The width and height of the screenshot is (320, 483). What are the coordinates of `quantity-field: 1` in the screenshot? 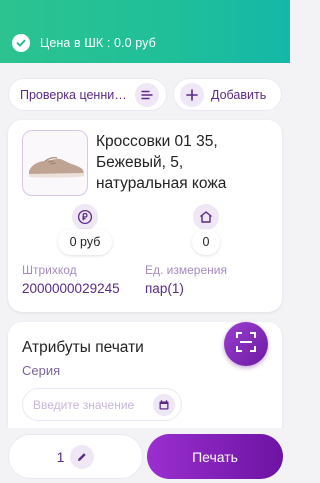 It's located at (75, 456).